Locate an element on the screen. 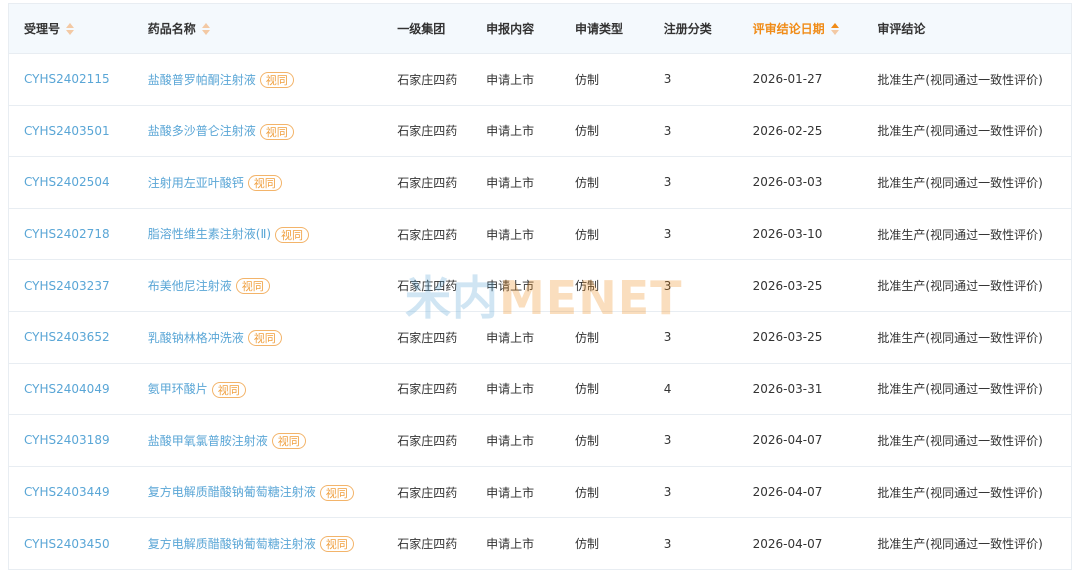  review-date-cell: 2026-03-03 is located at coordinates (787, 182).